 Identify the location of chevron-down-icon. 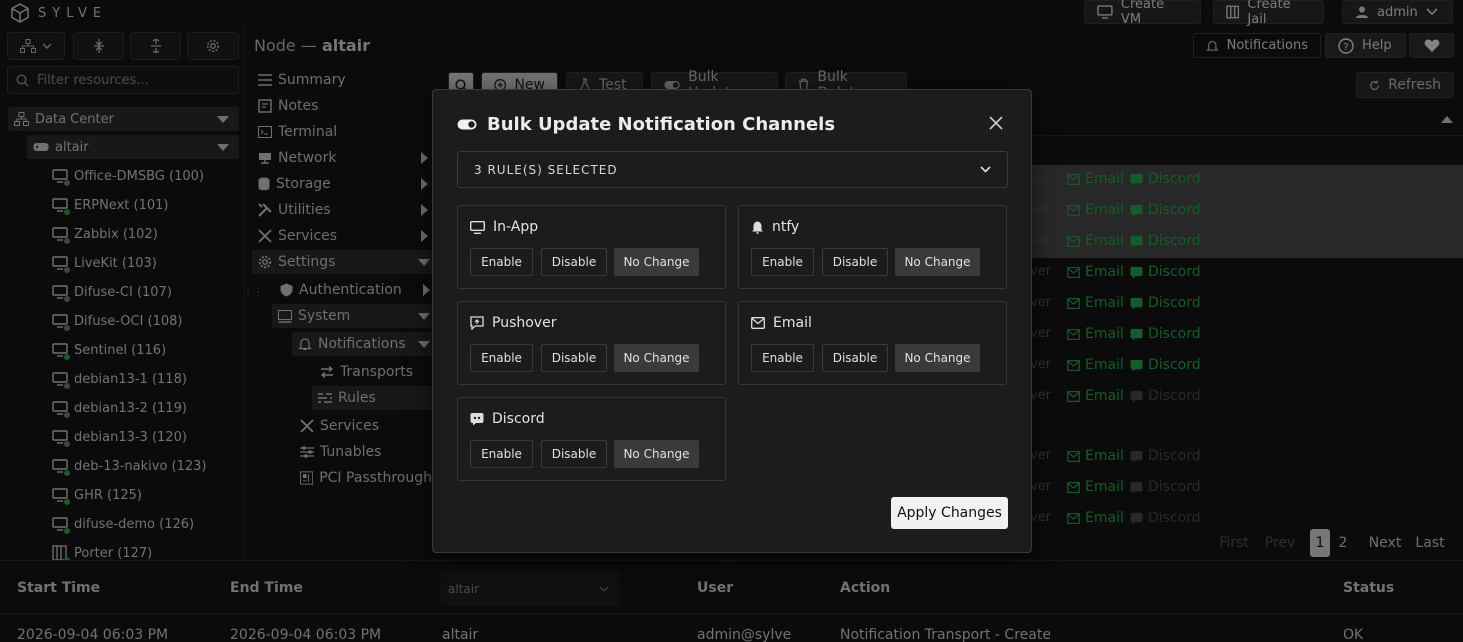
(985, 169).